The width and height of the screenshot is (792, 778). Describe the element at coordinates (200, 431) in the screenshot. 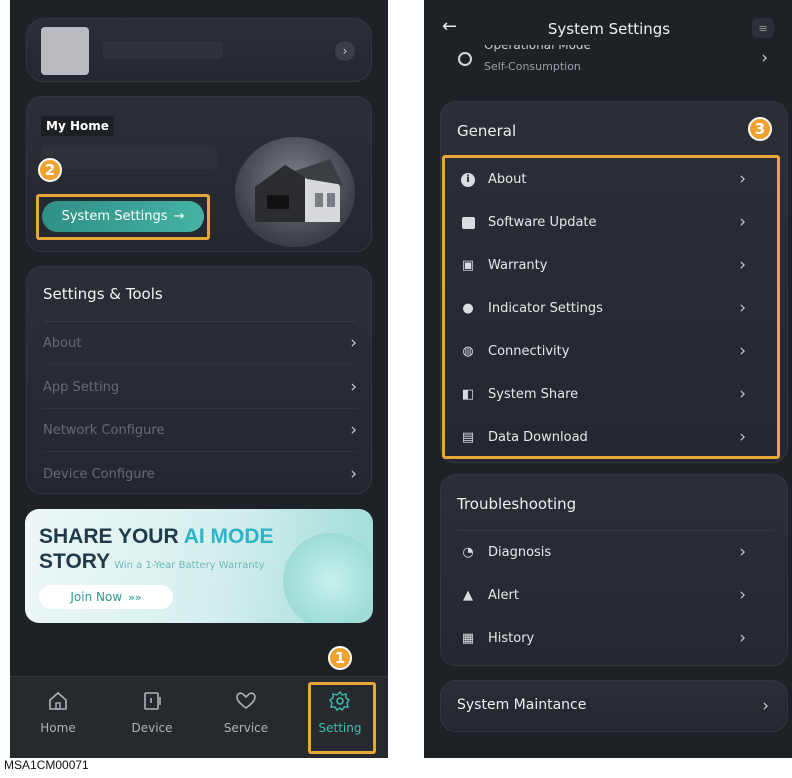

I see `settings-tools-item-network-configure: Network Configure ›` at that location.